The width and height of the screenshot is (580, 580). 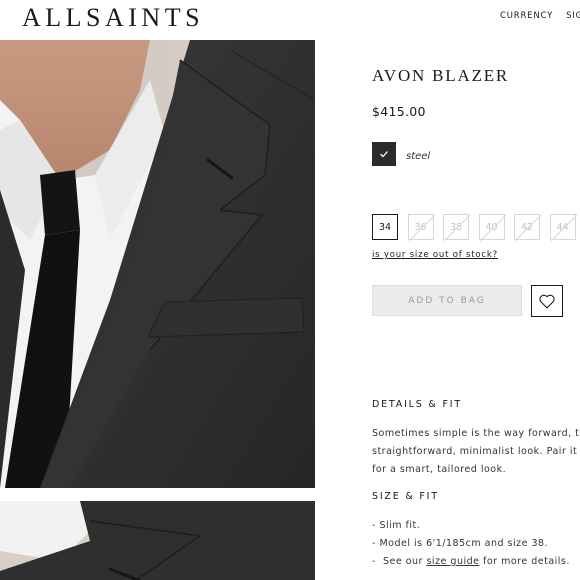 I want to click on top-nav: CURRENCY SIGN, so click(x=540, y=16).